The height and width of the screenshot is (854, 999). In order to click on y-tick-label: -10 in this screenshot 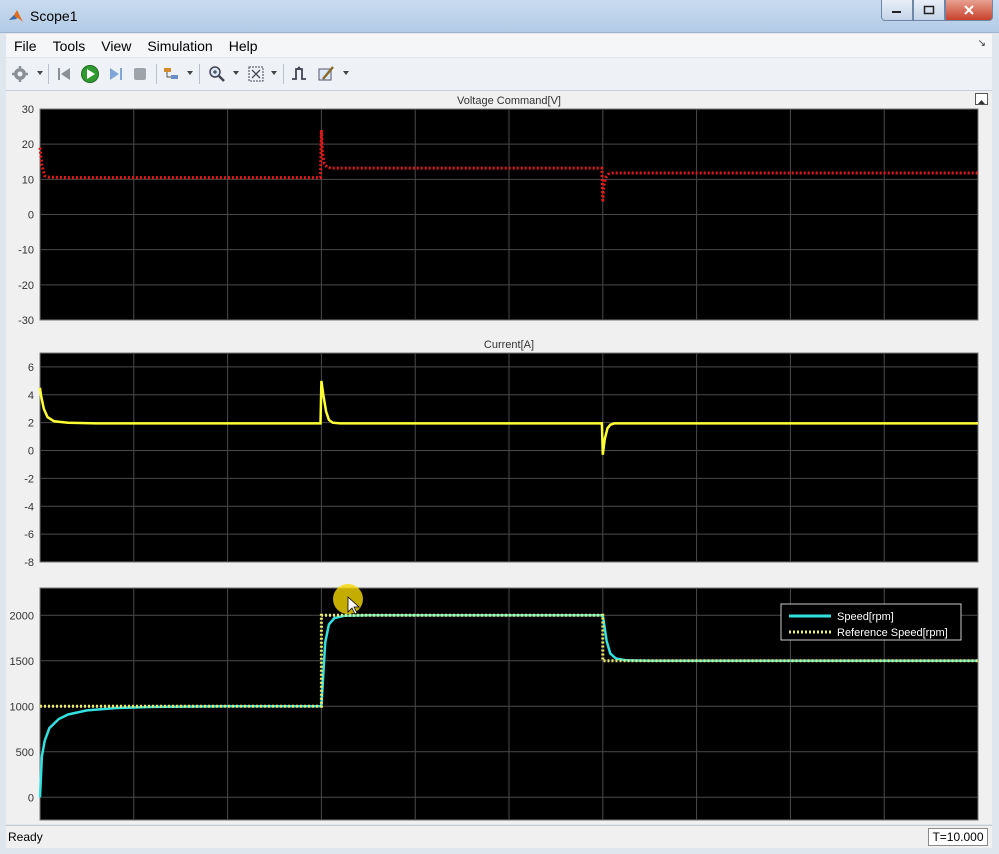, I will do `click(26, 251)`.